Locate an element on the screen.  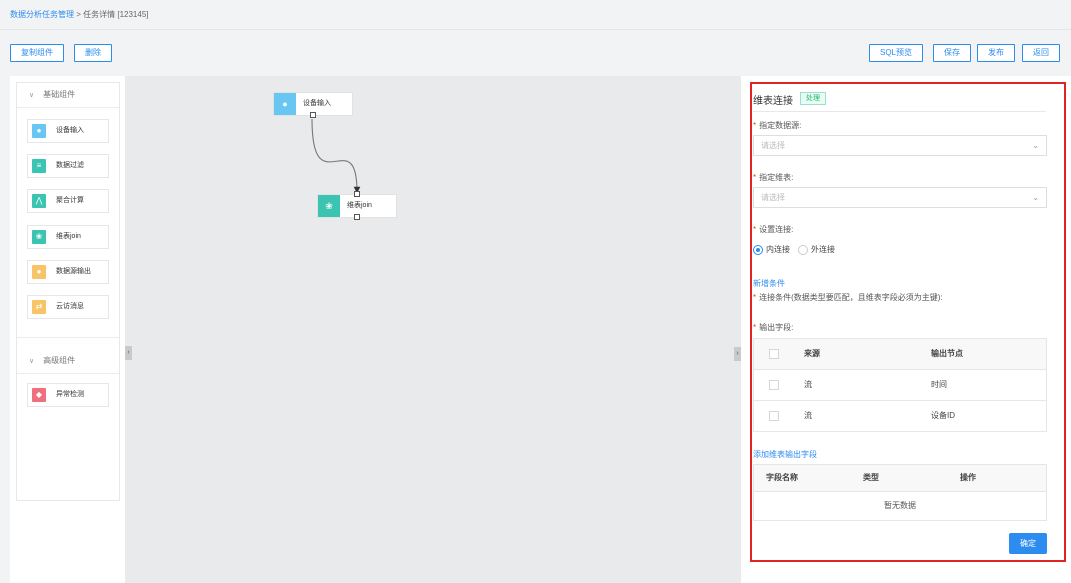
join-type-label-text: 设置连接: is located at coordinates (776, 229).